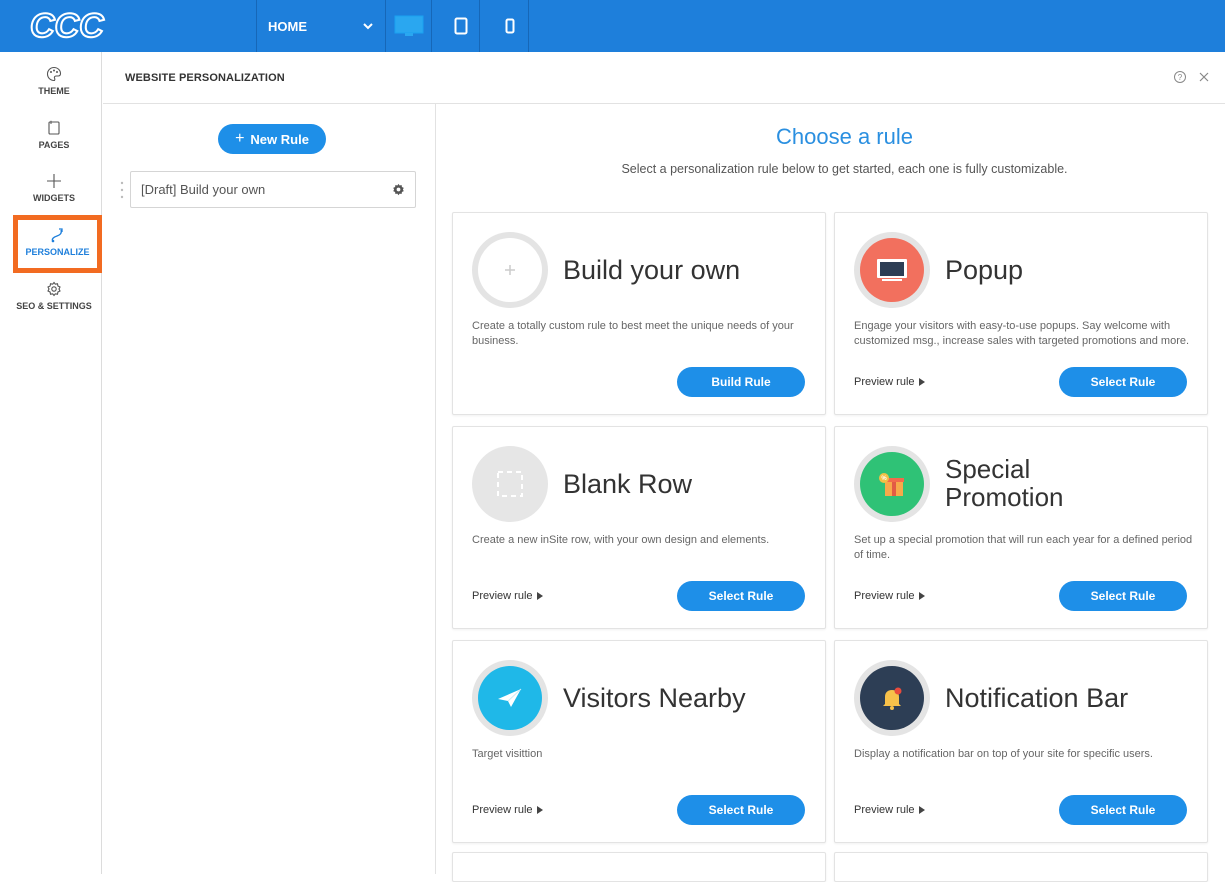 The width and height of the screenshot is (1225, 882). I want to click on mobile-view-button, so click(510, 26).